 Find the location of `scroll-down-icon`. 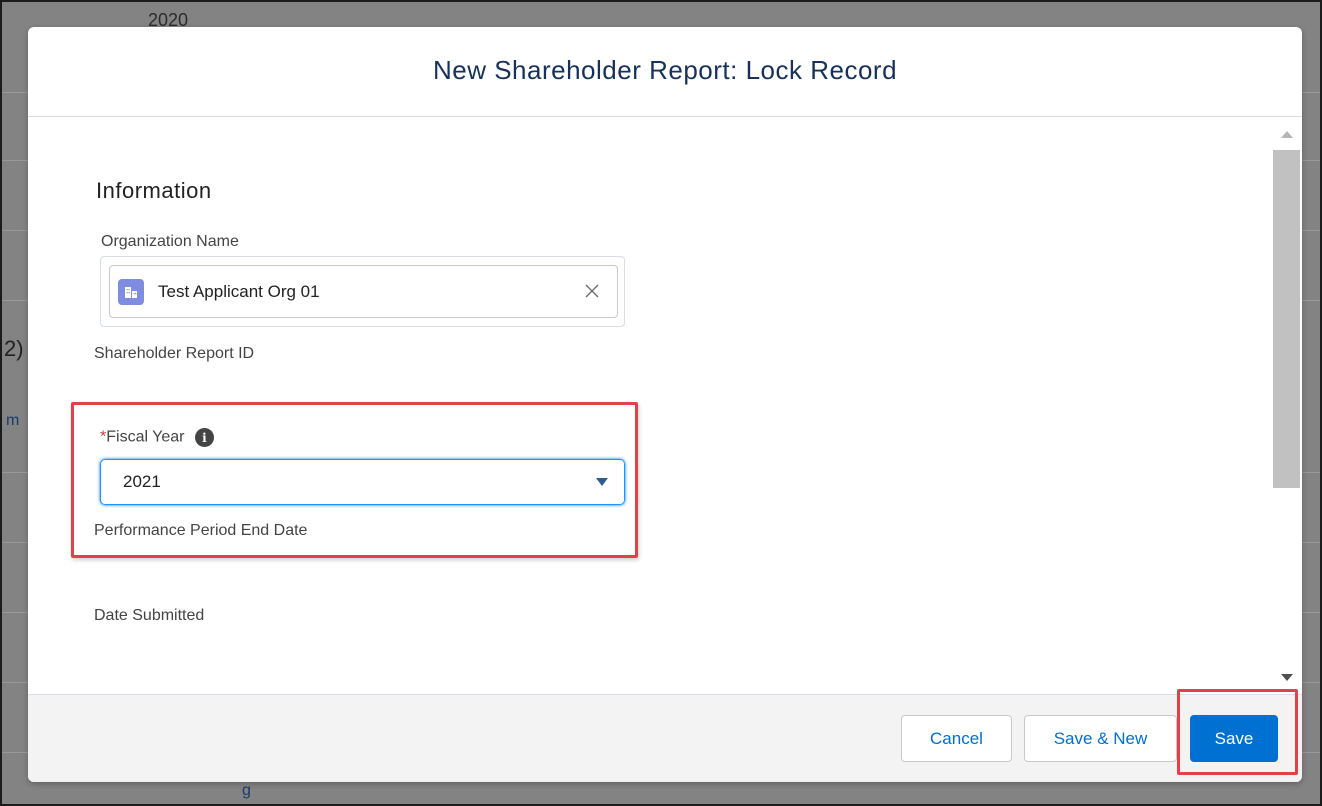

scroll-down-icon is located at coordinates (1287, 677).